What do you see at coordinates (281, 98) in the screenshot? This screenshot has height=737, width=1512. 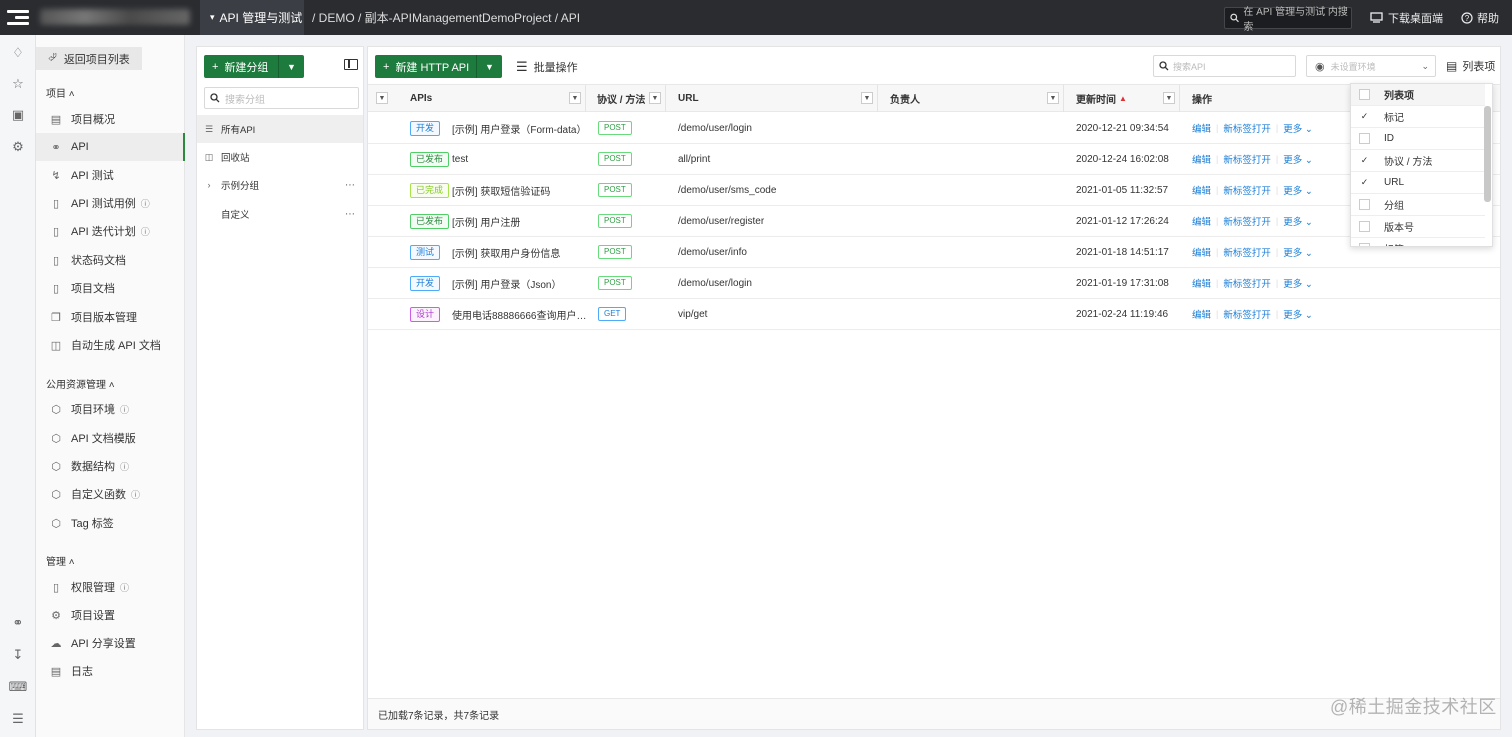 I see `group-search-input: 搜索分组` at bounding box center [281, 98].